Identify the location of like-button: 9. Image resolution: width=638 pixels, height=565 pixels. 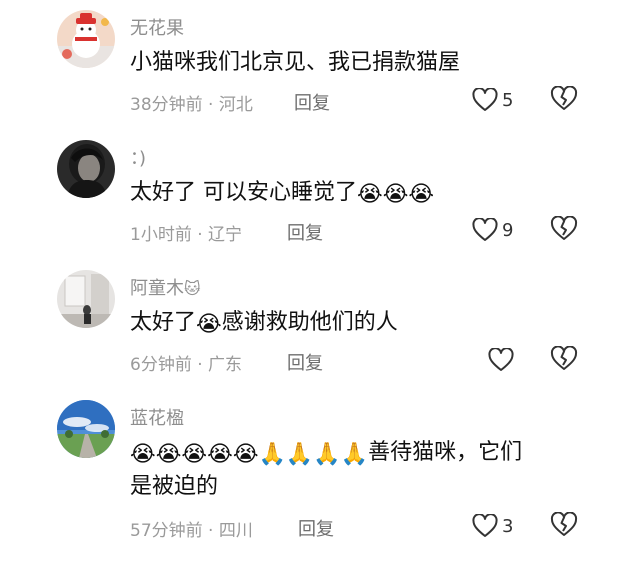
(492, 230).